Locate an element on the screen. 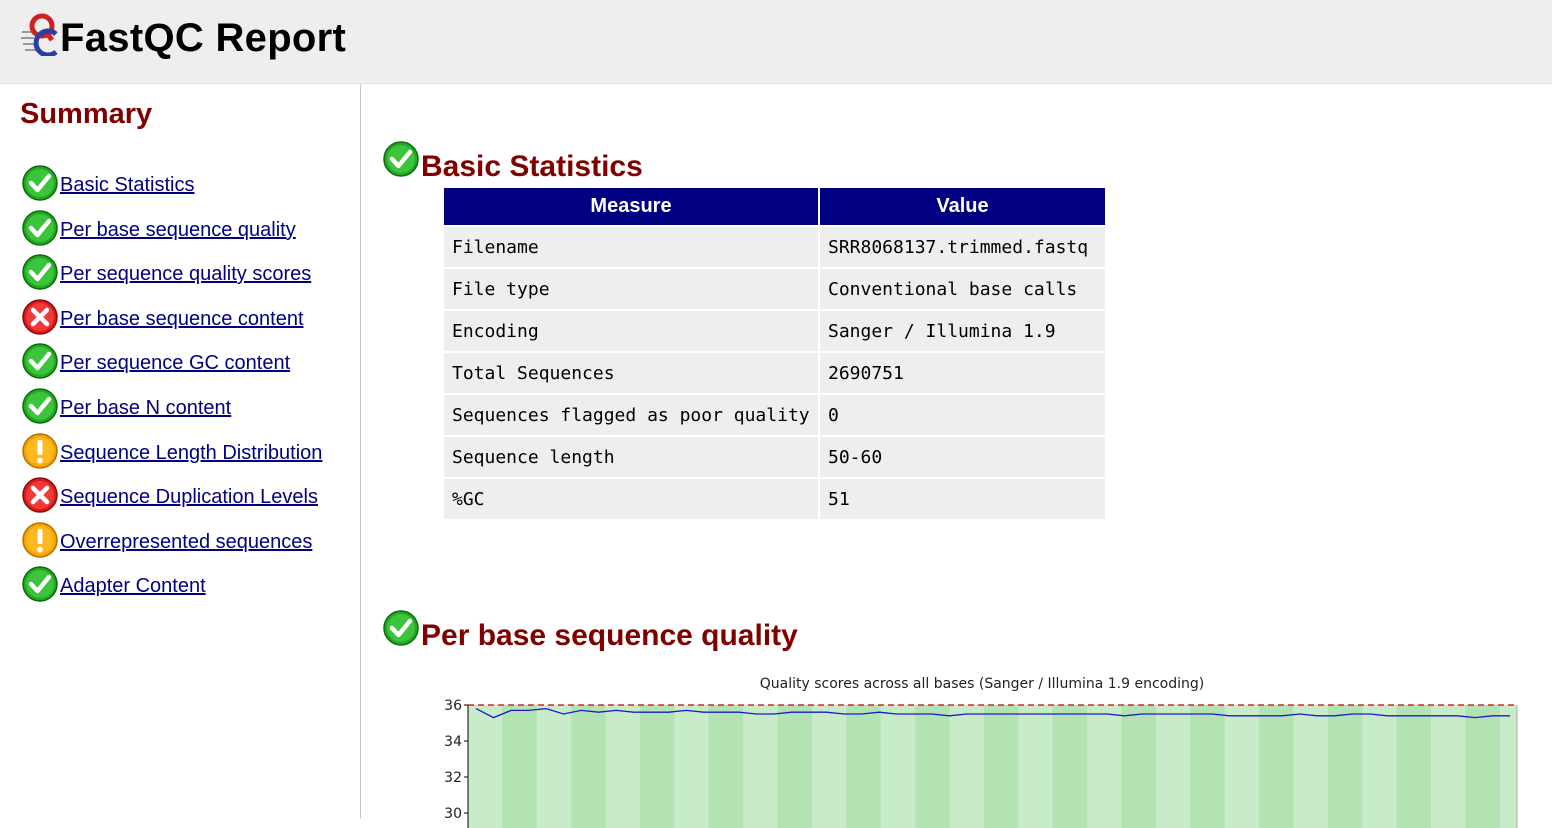 This screenshot has width=1552, height=828. table-row: %GC 51 is located at coordinates (774, 499).